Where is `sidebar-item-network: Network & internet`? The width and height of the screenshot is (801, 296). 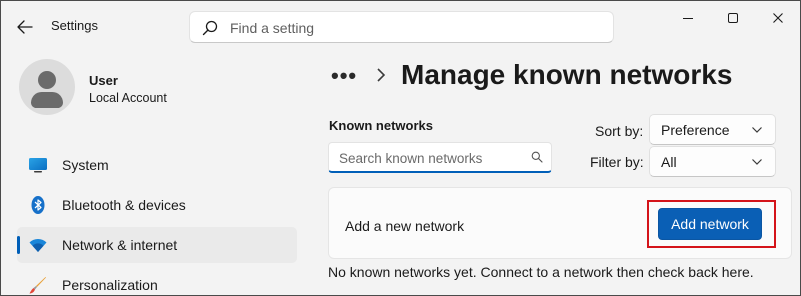 sidebar-item-network: Network & internet is located at coordinates (157, 245).